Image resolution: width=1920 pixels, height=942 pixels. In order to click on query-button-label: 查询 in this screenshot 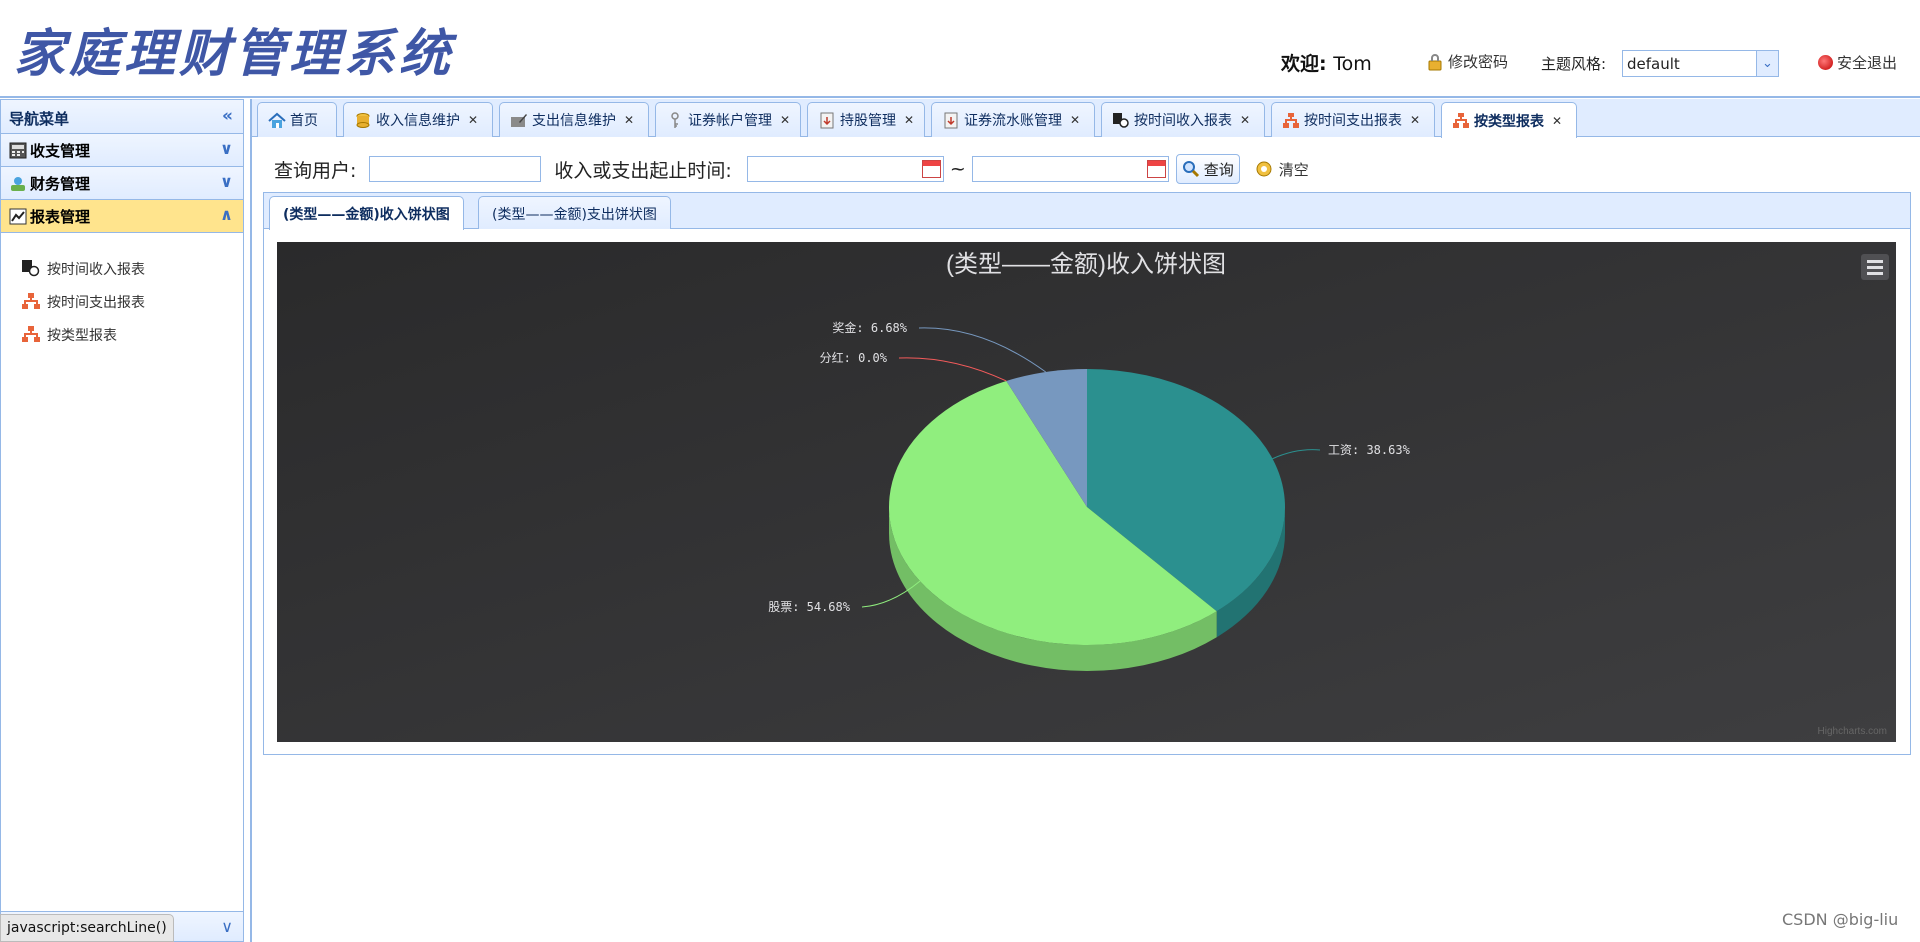, I will do `click(1218, 169)`.